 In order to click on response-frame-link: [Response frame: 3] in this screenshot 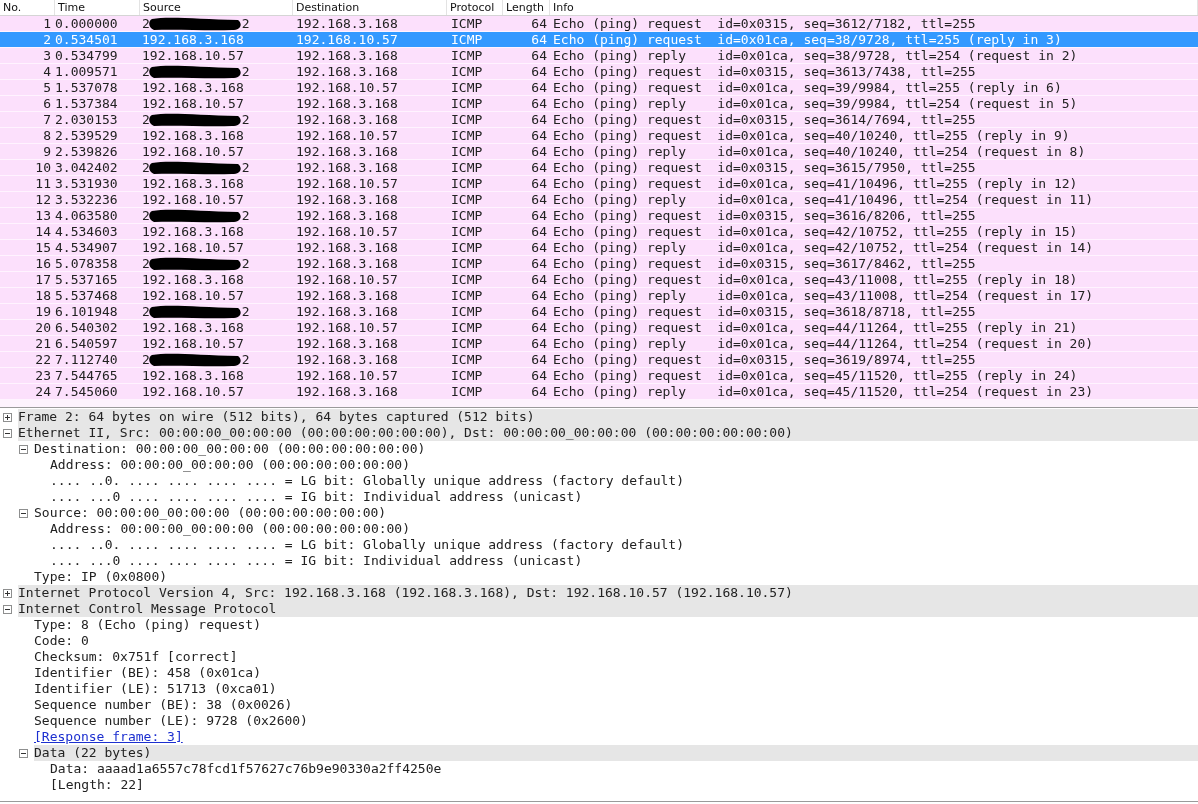, I will do `click(108, 737)`.